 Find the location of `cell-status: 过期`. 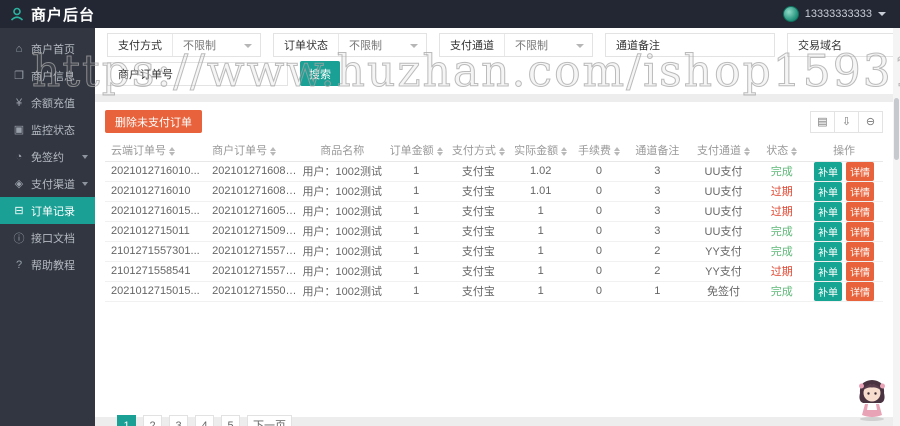

cell-status: 过期 is located at coordinates (782, 191).